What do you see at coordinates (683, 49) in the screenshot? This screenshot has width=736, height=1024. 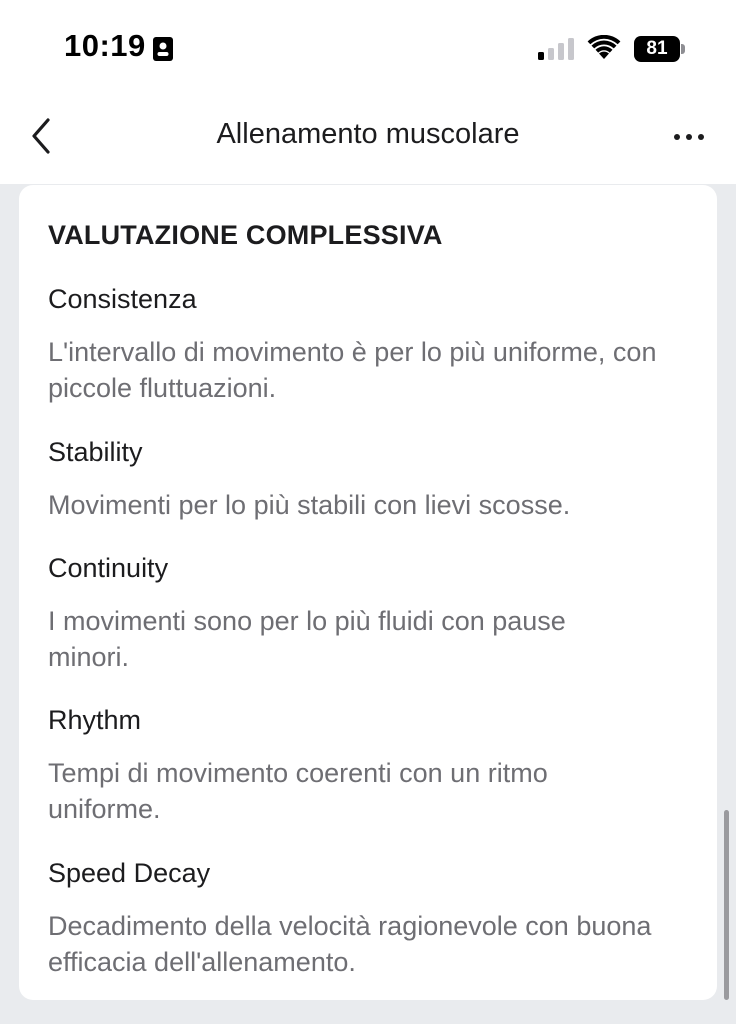 I see `battery-tip` at bounding box center [683, 49].